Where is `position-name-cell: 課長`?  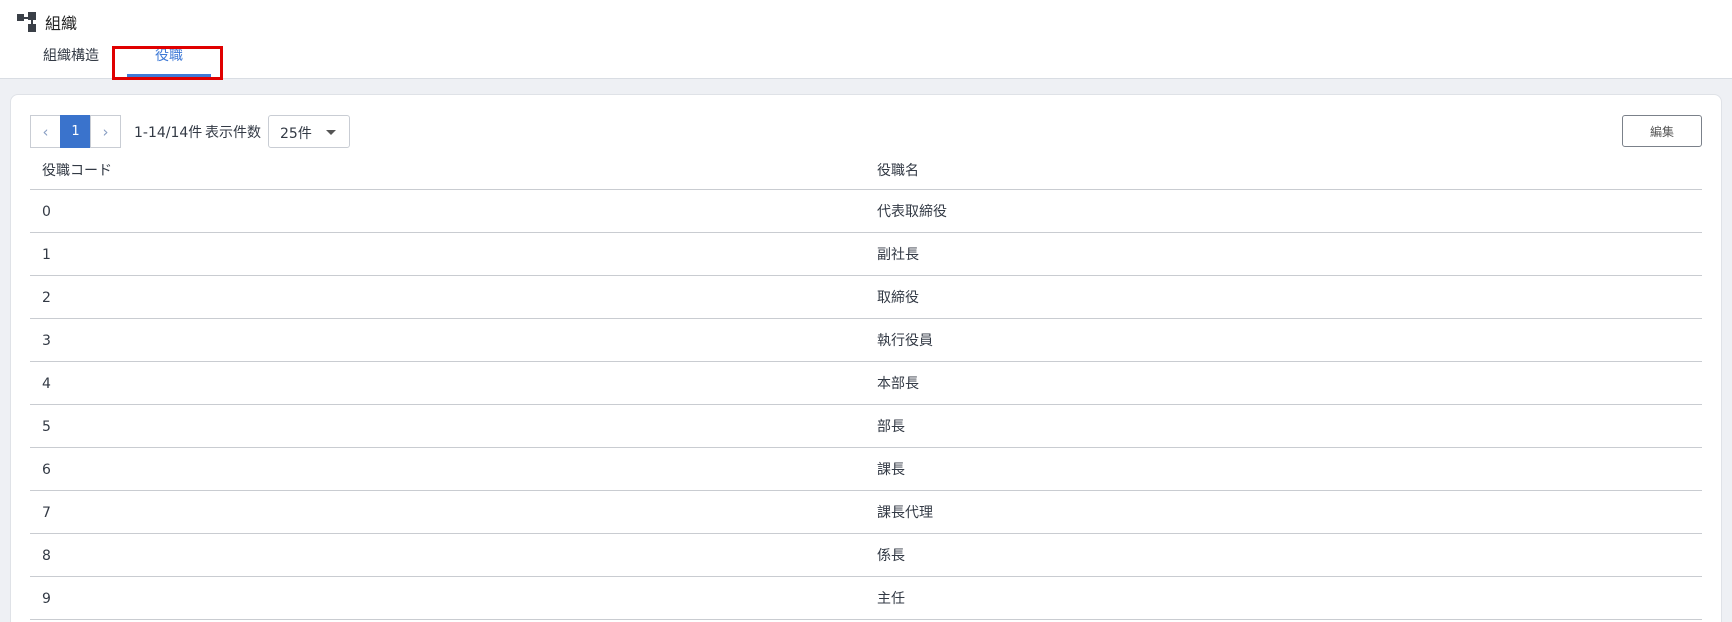
position-name-cell: 課長 is located at coordinates (891, 470).